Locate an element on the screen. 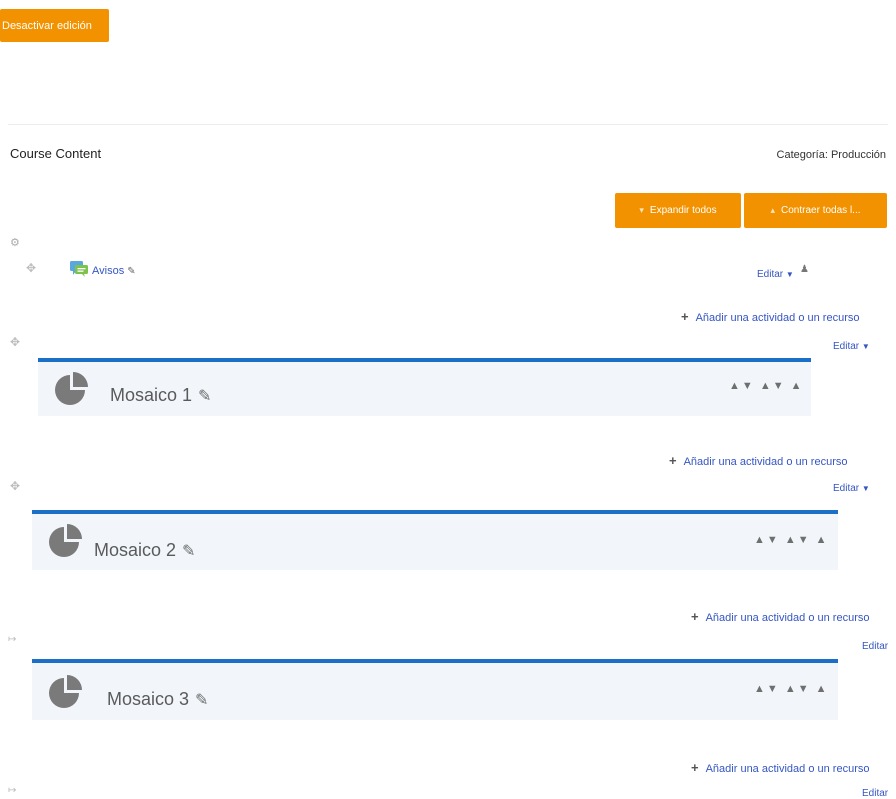 Image resolution: width=896 pixels, height=799 pixels. toggle-edit-button: Desactivar edición is located at coordinates (54, 25).